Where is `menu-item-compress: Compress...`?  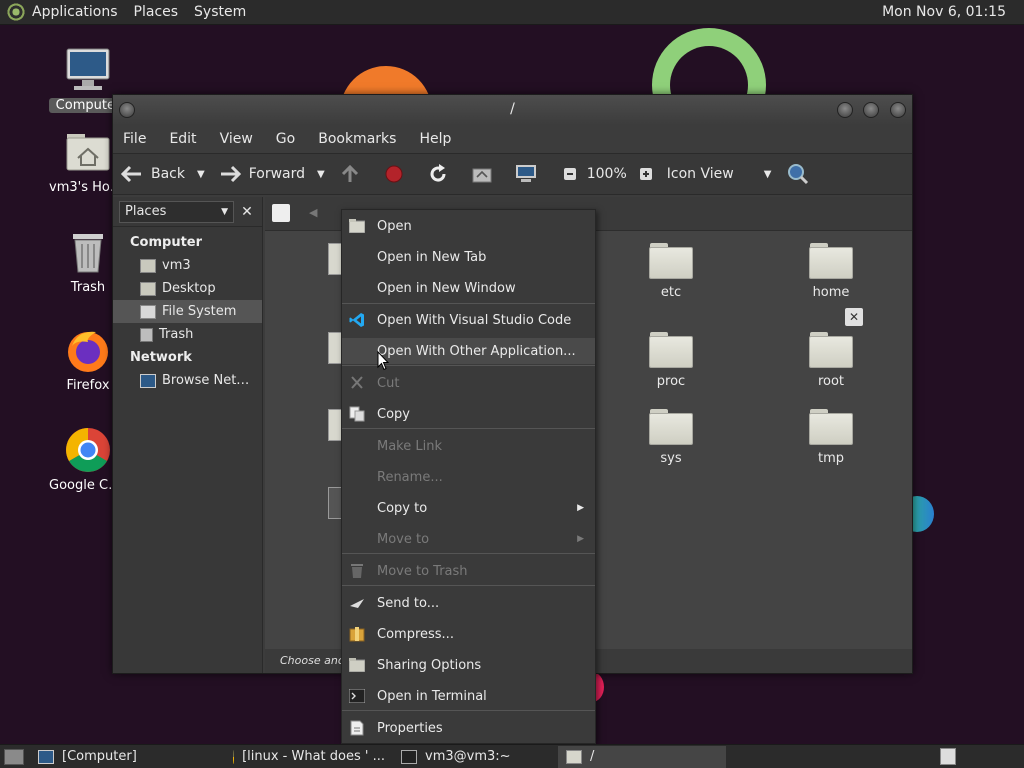 menu-item-compress: Compress... is located at coordinates (468, 634).